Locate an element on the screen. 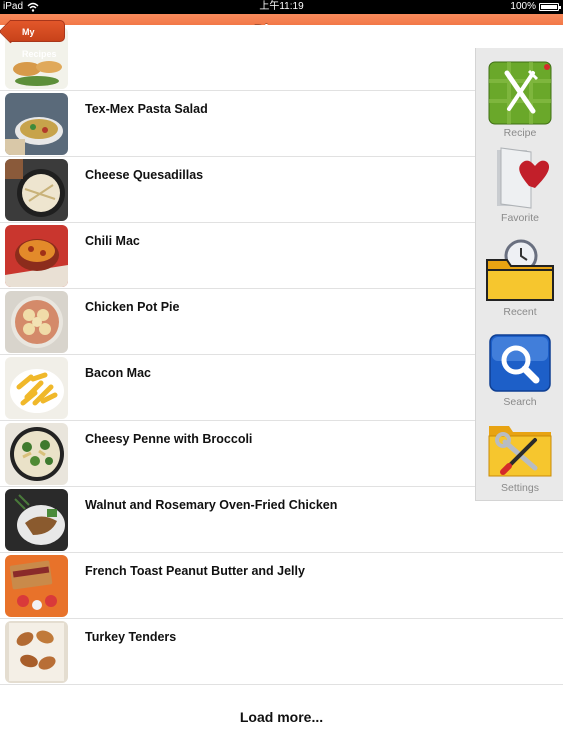 This screenshot has width=563, height=750. menu-label-search: Search is located at coordinates (520, 402).